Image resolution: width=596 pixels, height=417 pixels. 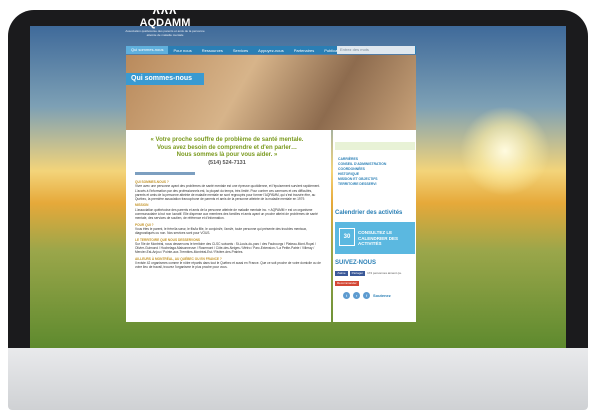 What do you see at coordinates (165, 9) in the screenshot?
I see `logo-mark: ʎʎʎ` at bounding box center [165, 9].